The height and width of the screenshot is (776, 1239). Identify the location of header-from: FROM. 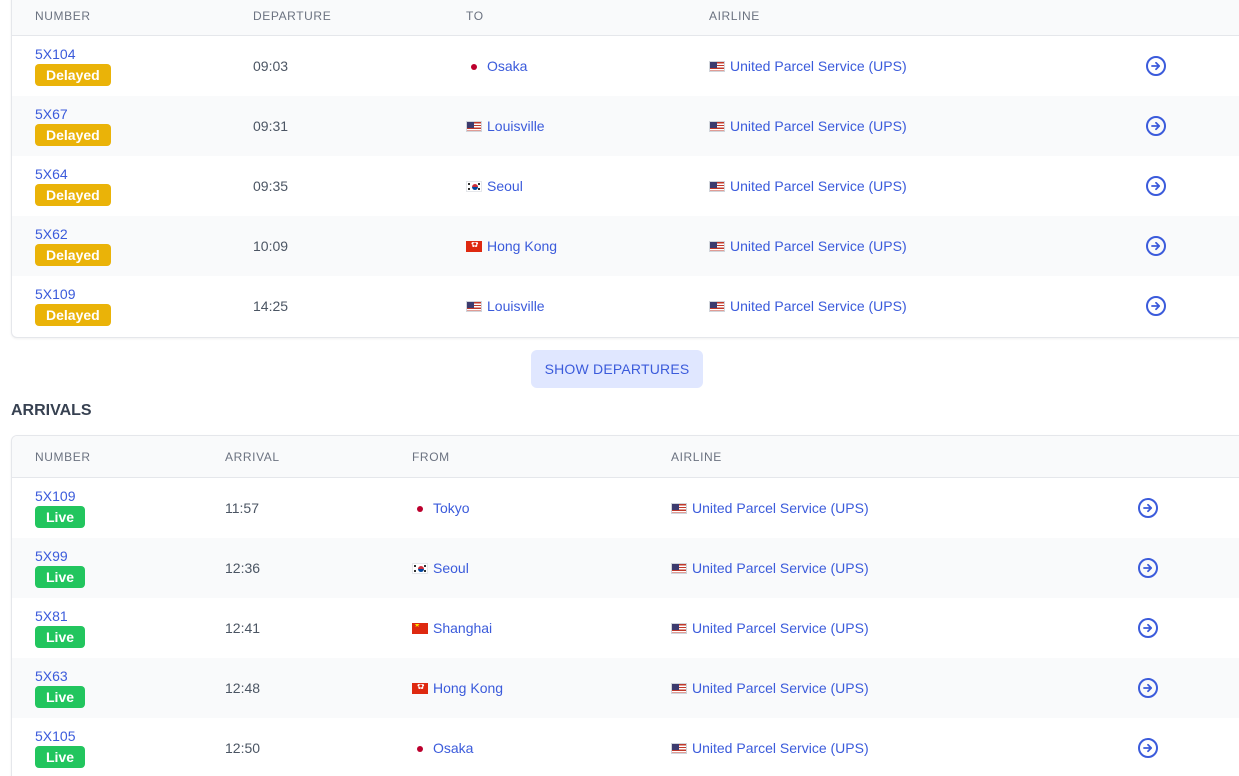
(431, 456).